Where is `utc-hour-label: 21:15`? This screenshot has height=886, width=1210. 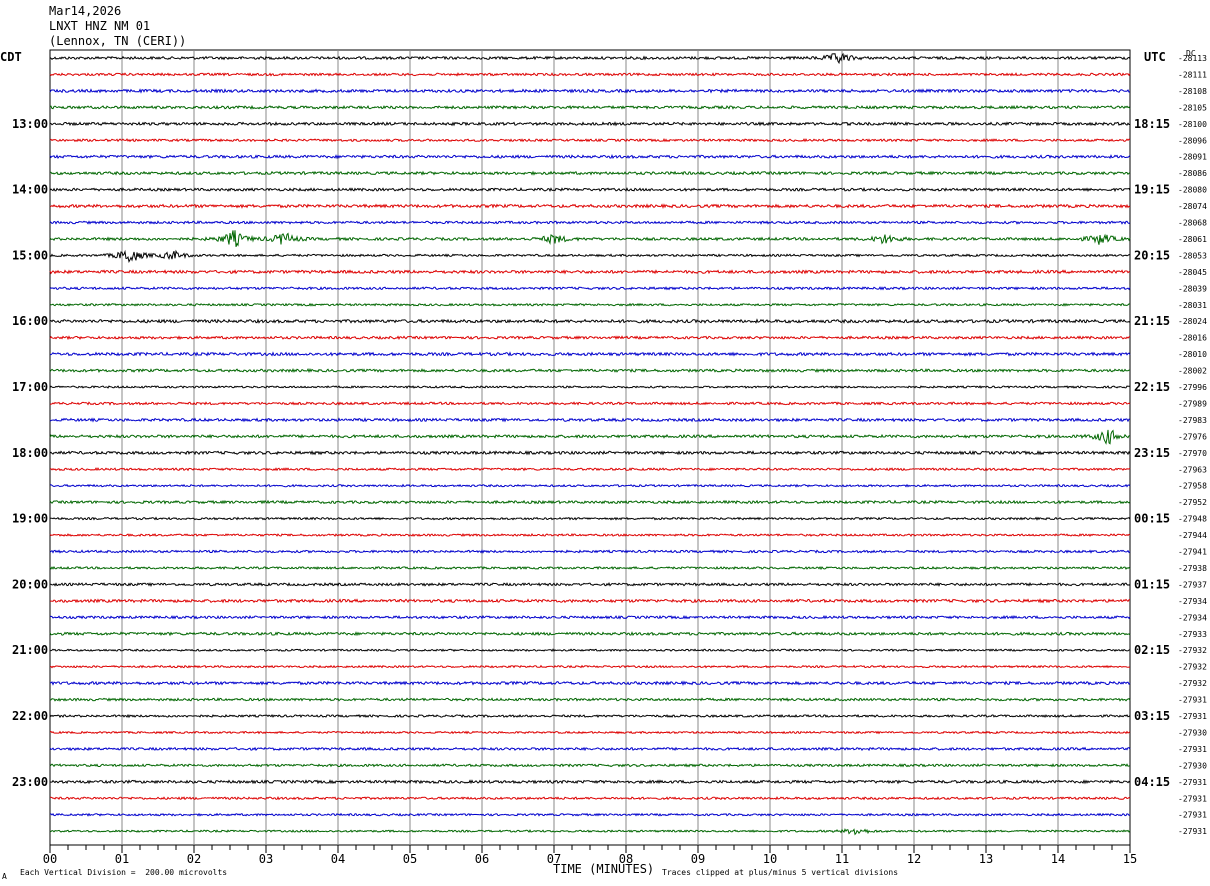
utc-hour-label: 21:15 is located at coordinates (1152, 321).